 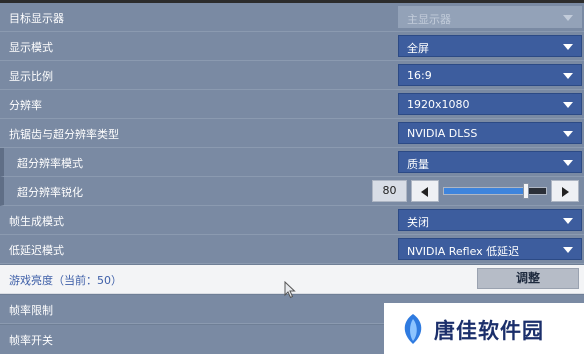 I want to click on low-latency-value: NVIDIA Reflex 低延迟, so click(x=463, y=251).